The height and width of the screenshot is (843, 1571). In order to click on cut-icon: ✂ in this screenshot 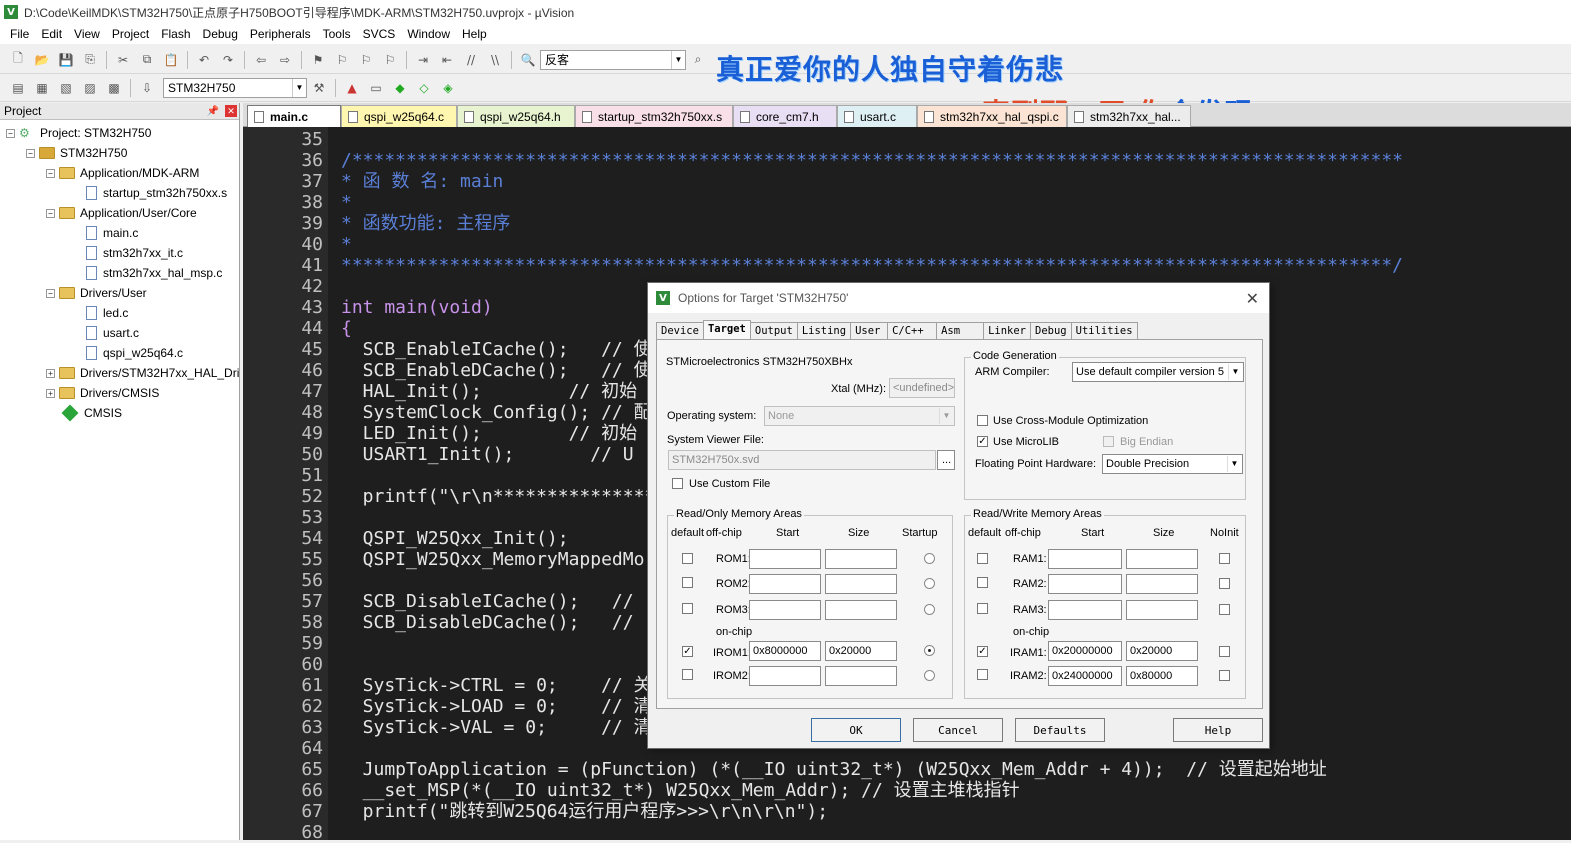, I will do `click(123, 60)`.